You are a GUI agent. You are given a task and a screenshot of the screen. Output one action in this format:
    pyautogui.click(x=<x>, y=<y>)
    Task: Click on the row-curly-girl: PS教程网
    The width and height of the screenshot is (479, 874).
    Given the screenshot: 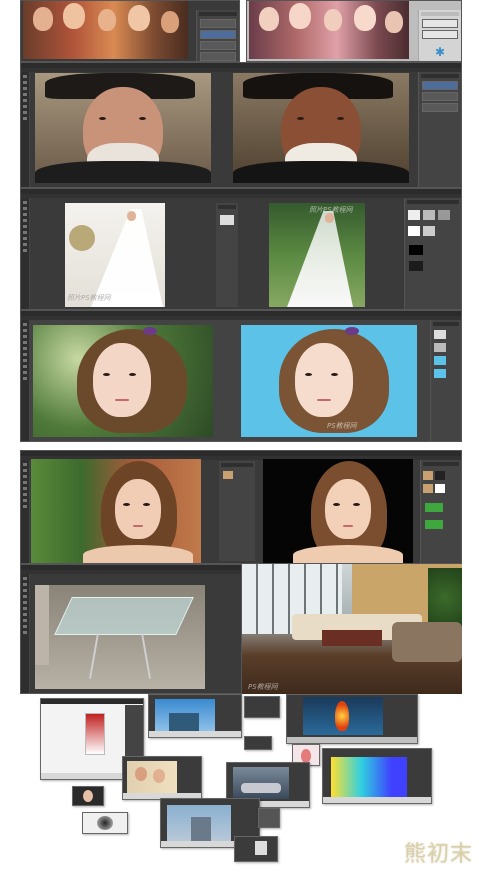 What is the action you would take?
    pyautogui.click(x=241, y=376)
    